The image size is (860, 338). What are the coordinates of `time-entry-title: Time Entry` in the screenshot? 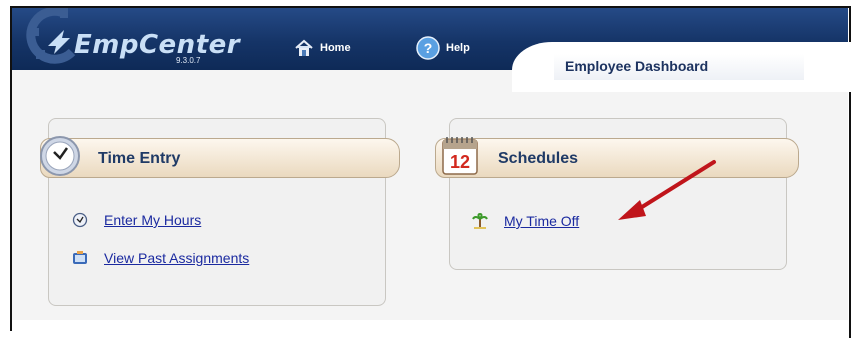 It's located at (139, 158).